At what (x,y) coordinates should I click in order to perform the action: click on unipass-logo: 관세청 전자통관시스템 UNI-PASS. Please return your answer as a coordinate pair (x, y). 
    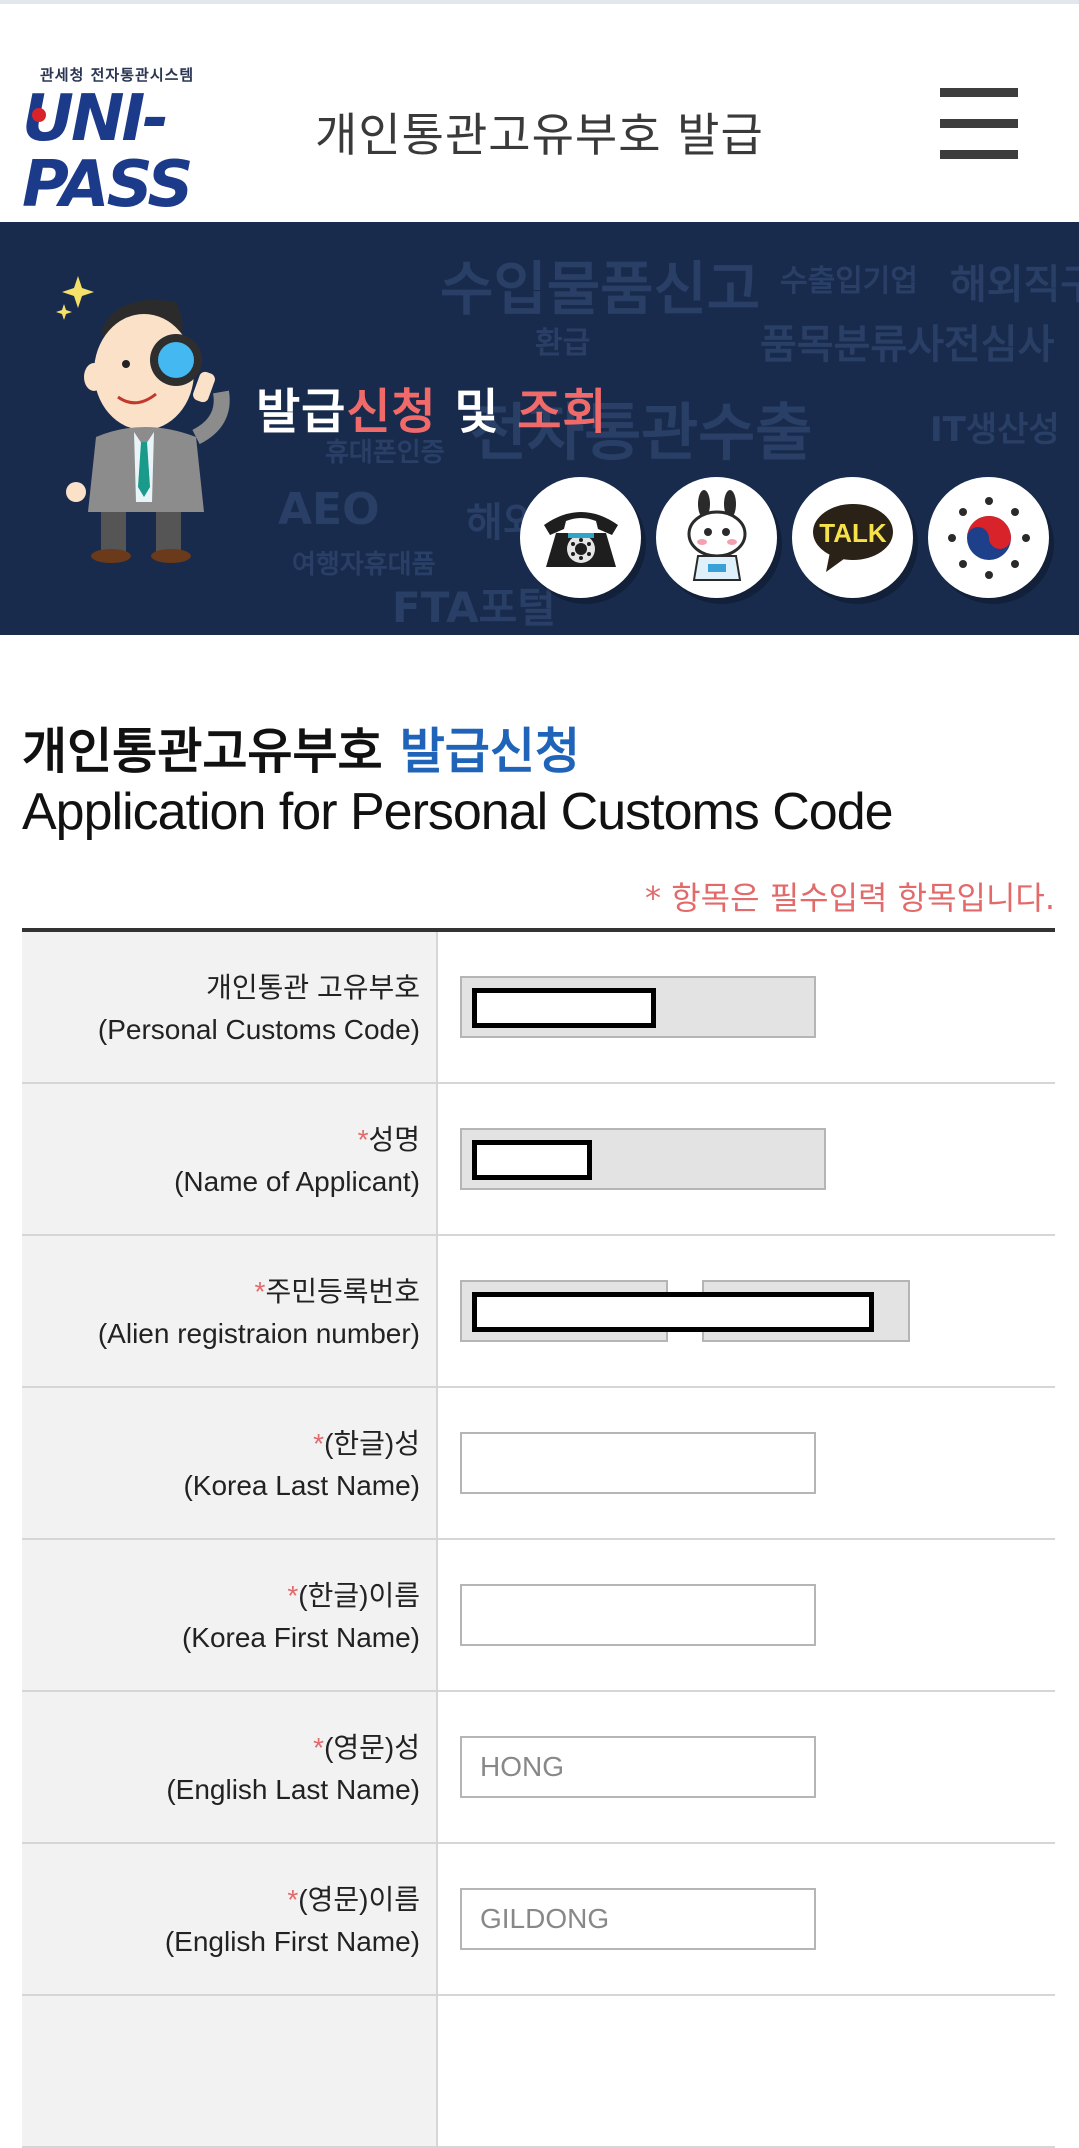
    Looking at the image, I should click on (162, 141).